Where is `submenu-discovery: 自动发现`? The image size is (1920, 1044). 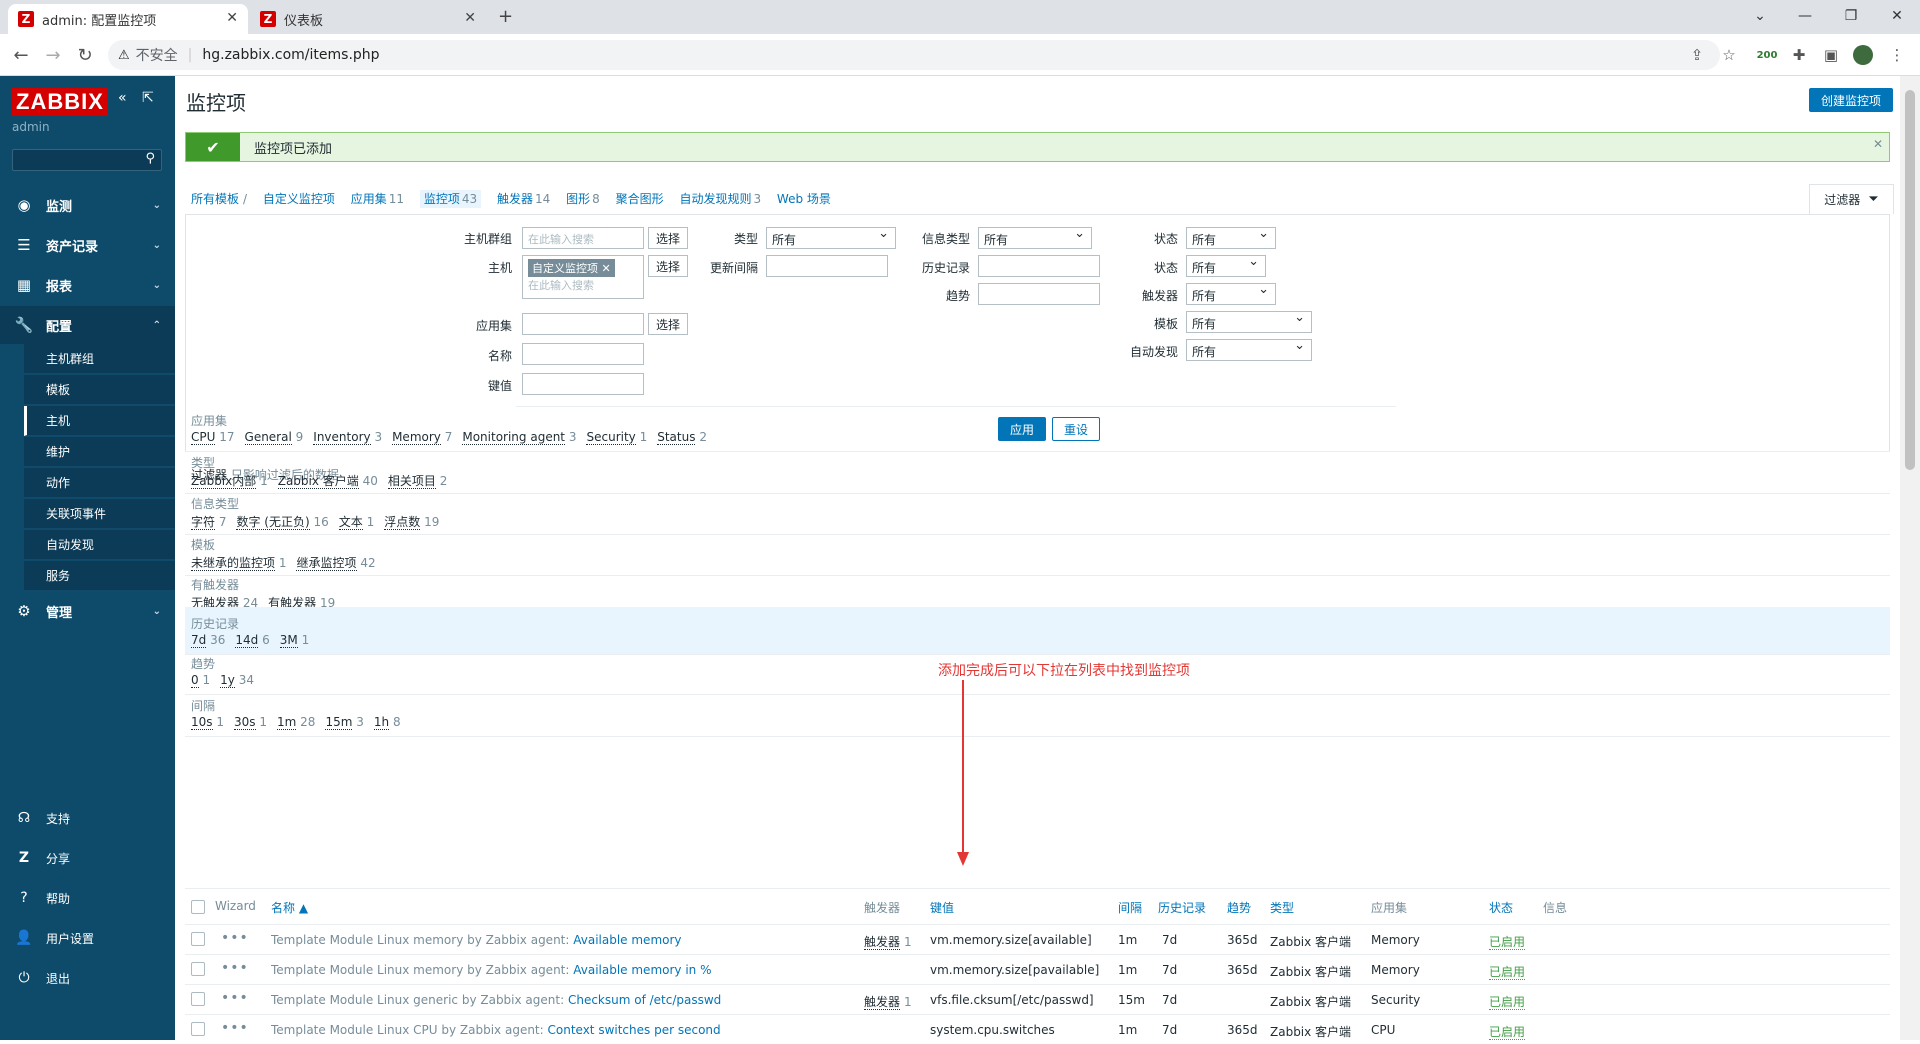
submenu-discovery: 自动发现 is located at coordinates (99, 545).